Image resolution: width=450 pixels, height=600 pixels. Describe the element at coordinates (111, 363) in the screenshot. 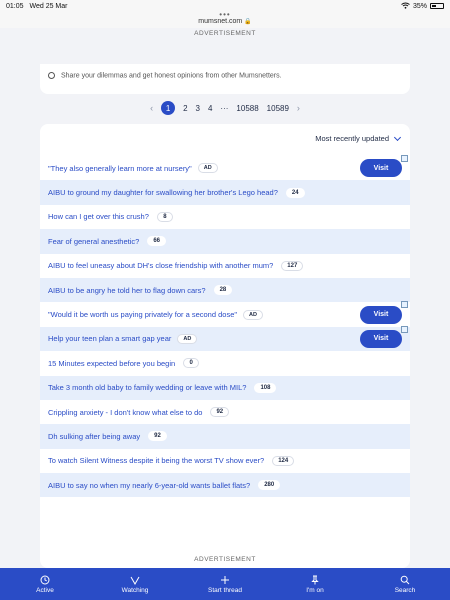

I see `thread-title: 15 Minutes expected before you begin` at that location.